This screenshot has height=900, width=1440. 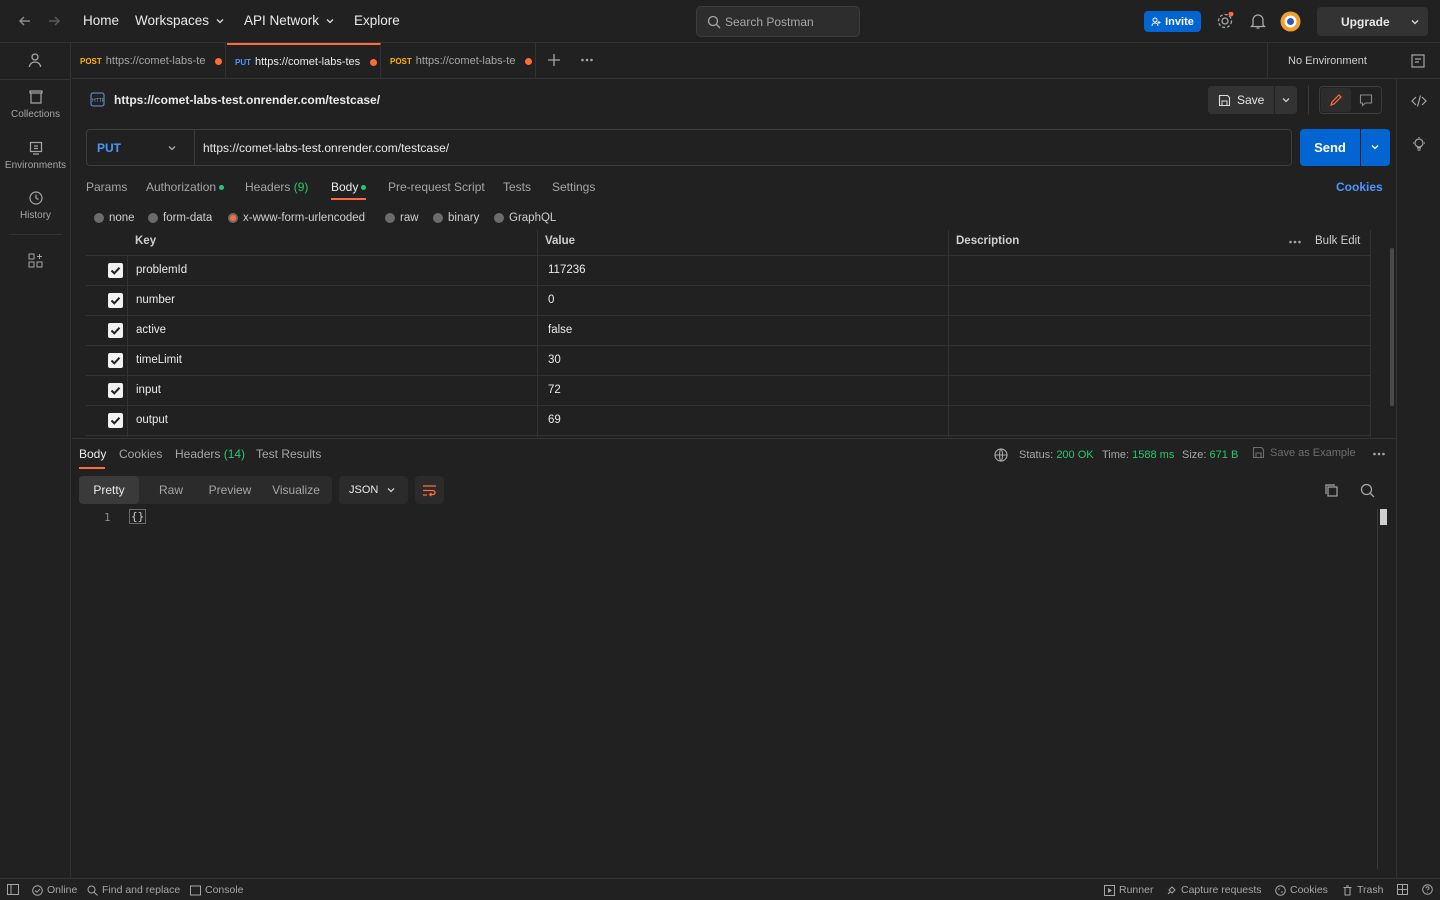 What do you see at coordinates (1372, 21) in the screenshot?
I see `upgrade-button: Upgrade` at bounding box center [1372, 21].